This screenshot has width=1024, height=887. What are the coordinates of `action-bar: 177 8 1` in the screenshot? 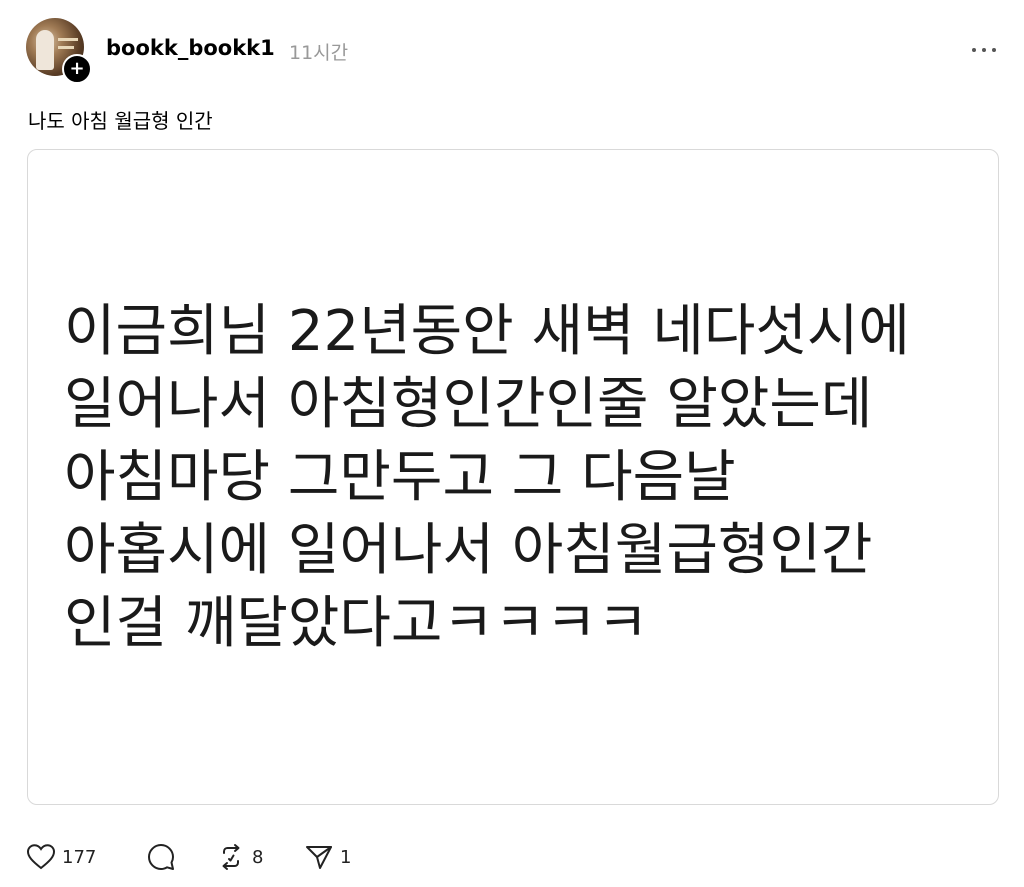 It's located at (195, 857).